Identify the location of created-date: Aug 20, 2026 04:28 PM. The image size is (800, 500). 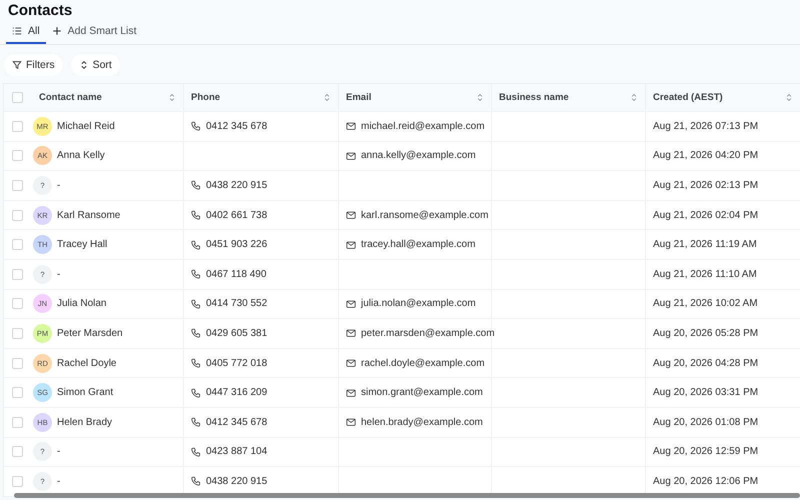
(705, 363).